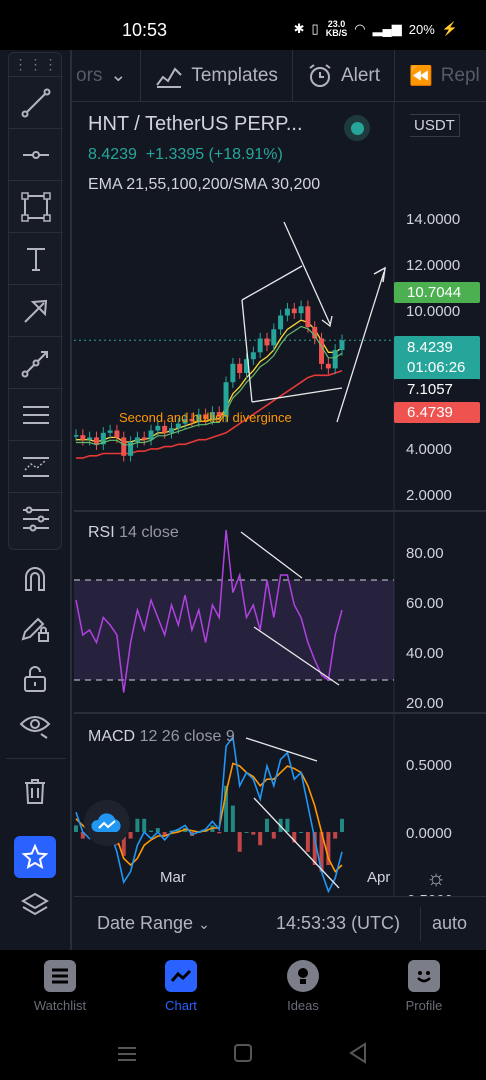 This screenshot has width=486, height=1080. I want to click on system-nav-bar, so click(243, 1055).